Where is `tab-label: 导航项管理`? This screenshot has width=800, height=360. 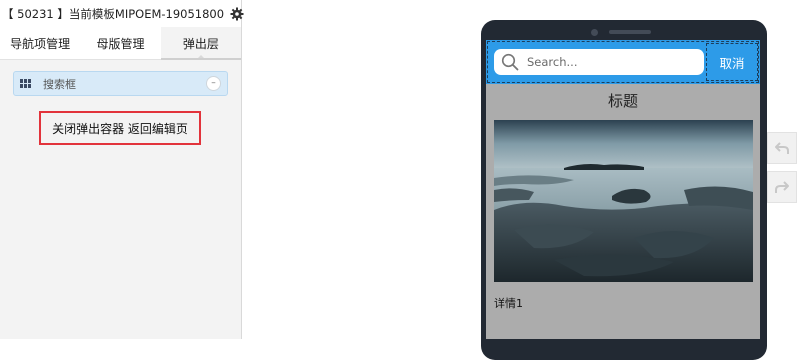 tab-label: 导航项管理 is located at coordinates (40, 43).